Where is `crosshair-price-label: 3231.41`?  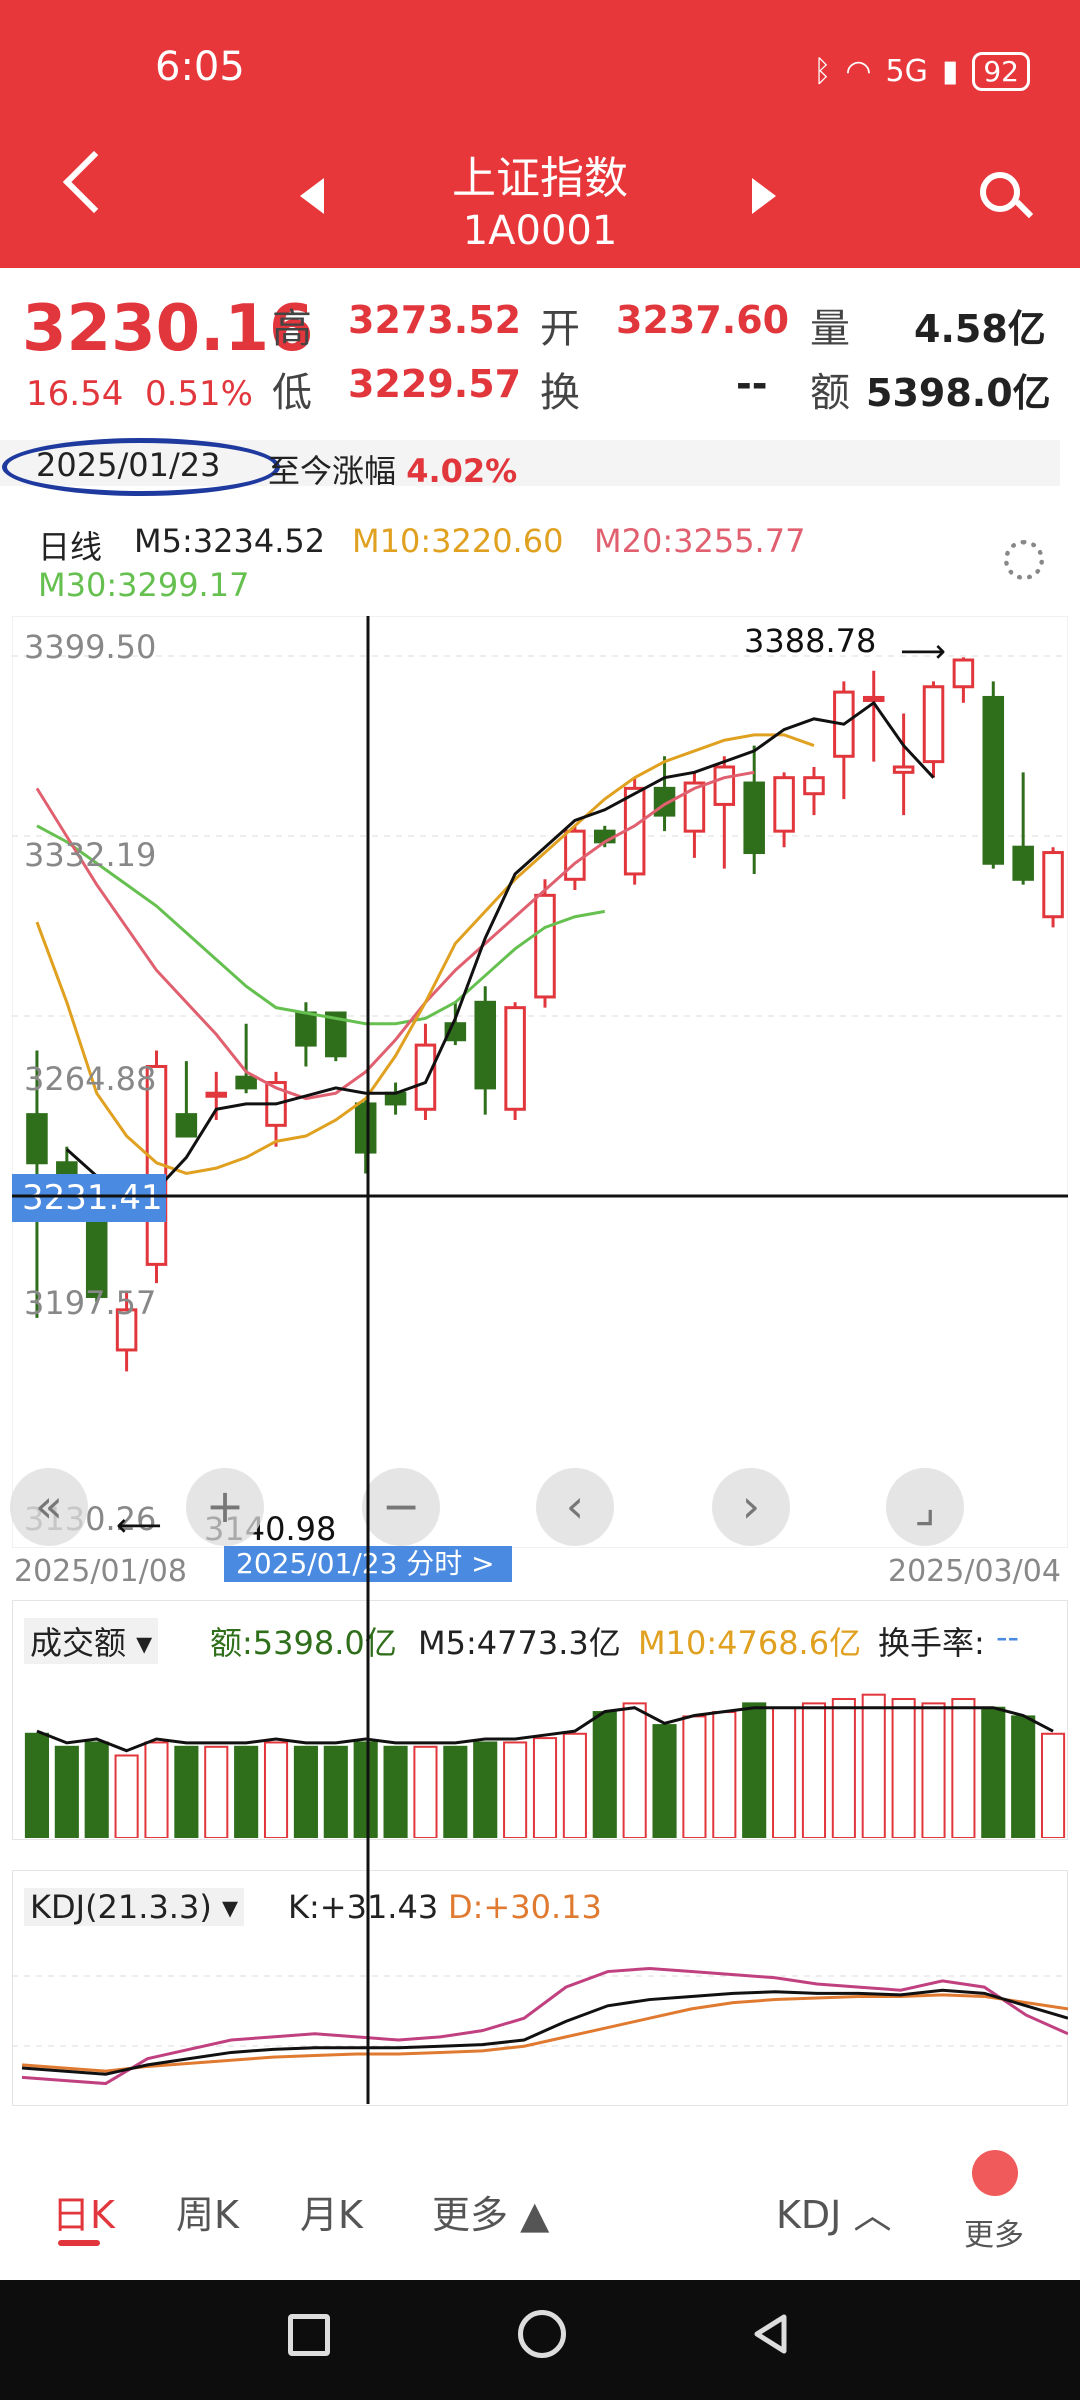
crosshair-price-label: 3231.41 is located at coordinates (89, 1198).